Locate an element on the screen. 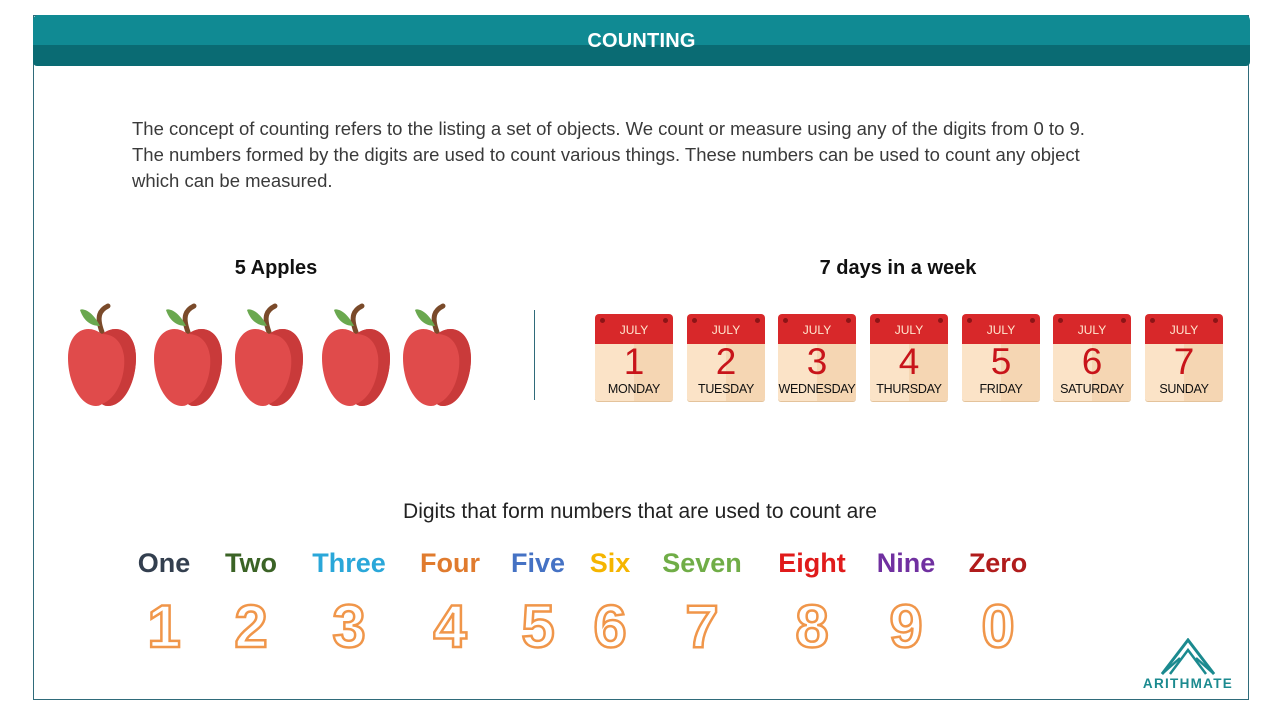 The height and width of the screenshot is (720, 1280). calendar-day-name: SUNDAY is located at coordinates (1184, 389).